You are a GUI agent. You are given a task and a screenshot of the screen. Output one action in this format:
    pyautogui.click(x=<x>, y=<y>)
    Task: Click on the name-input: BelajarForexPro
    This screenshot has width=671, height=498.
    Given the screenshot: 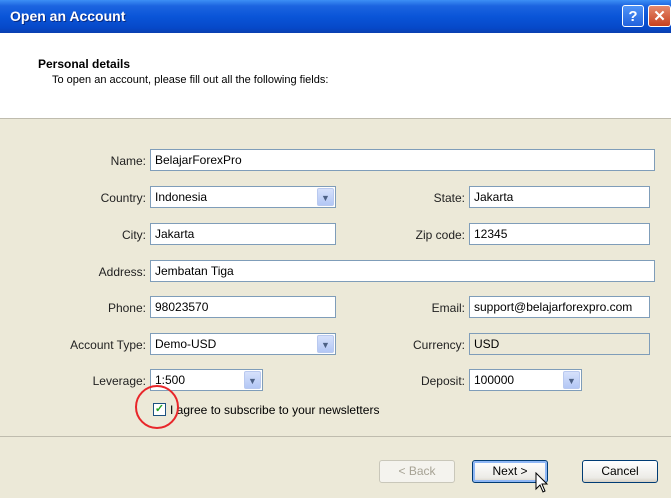 What is the action you would take?
    pyautogui.click(x=402, y=160)
    